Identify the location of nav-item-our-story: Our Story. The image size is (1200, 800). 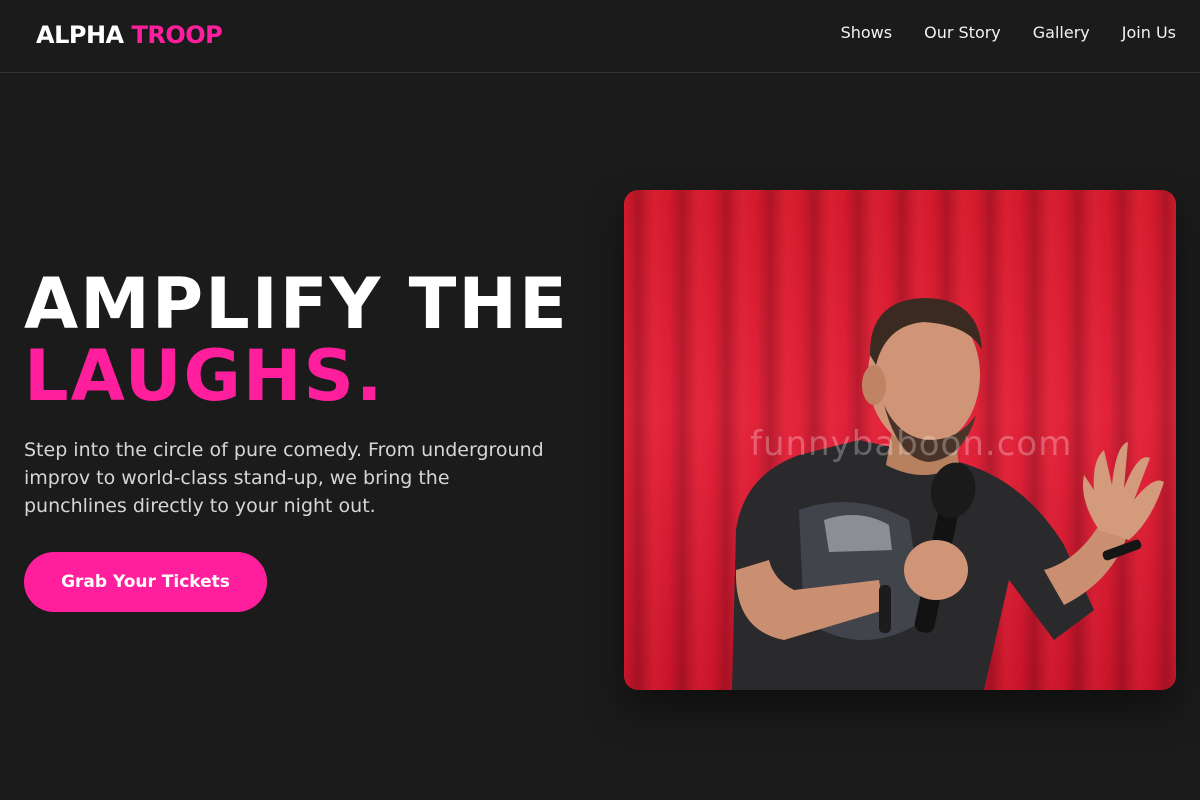
(962, 33).